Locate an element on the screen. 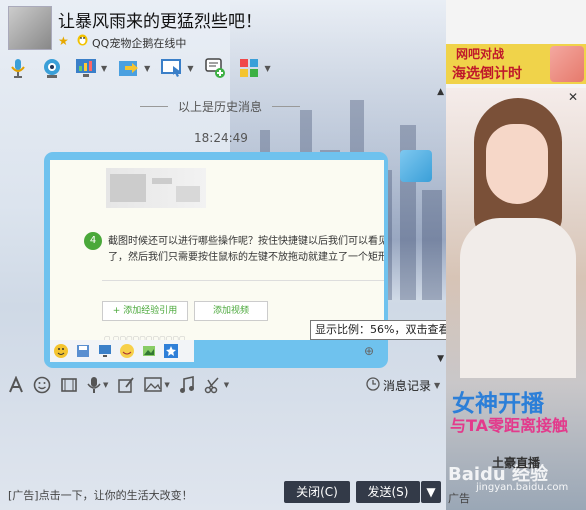  chat-header: 让暴风雨来的更猛烈些吧！ ★ QQ宠物企鹅在线中 is located at coordinates (223, 26).